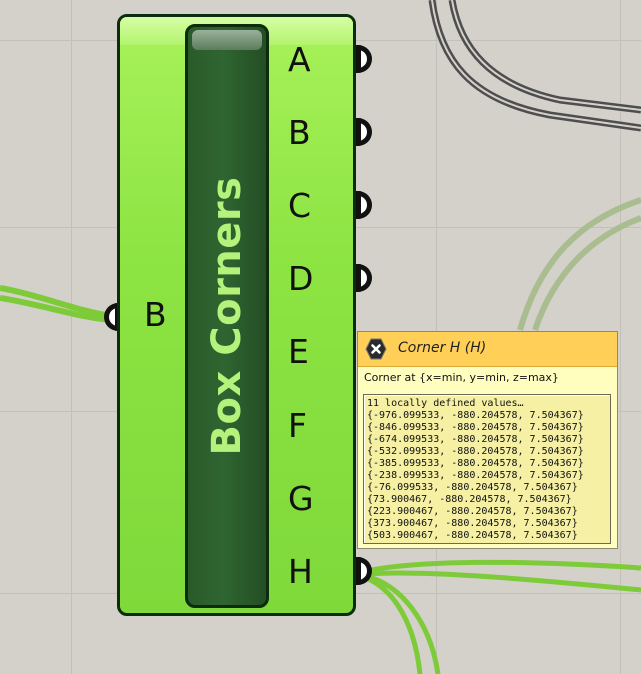  What do you see at coordinates (301, 498) in the screenshot?
I see `output-label-g: G` at bounding box center [301, 498].